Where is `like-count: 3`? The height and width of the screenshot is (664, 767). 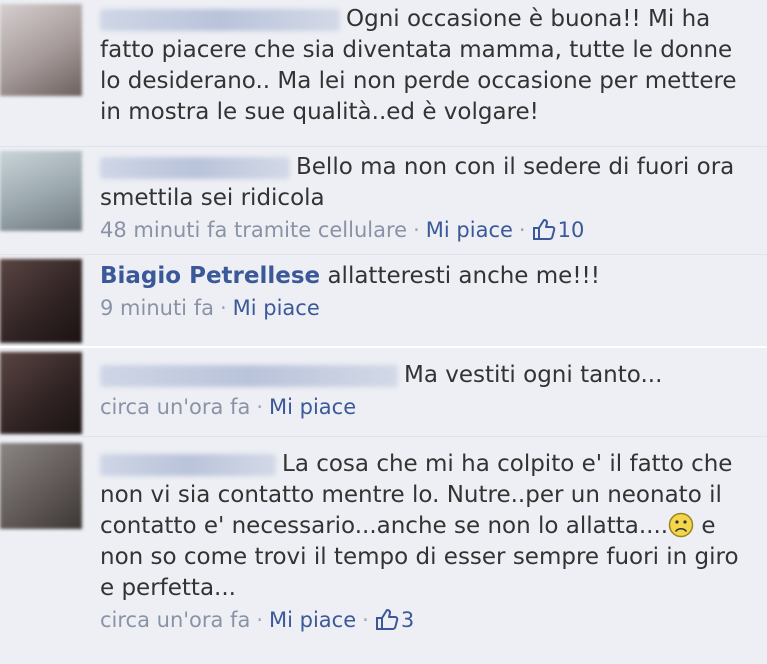
like-count: 3 is located at coordinates (394, 620).